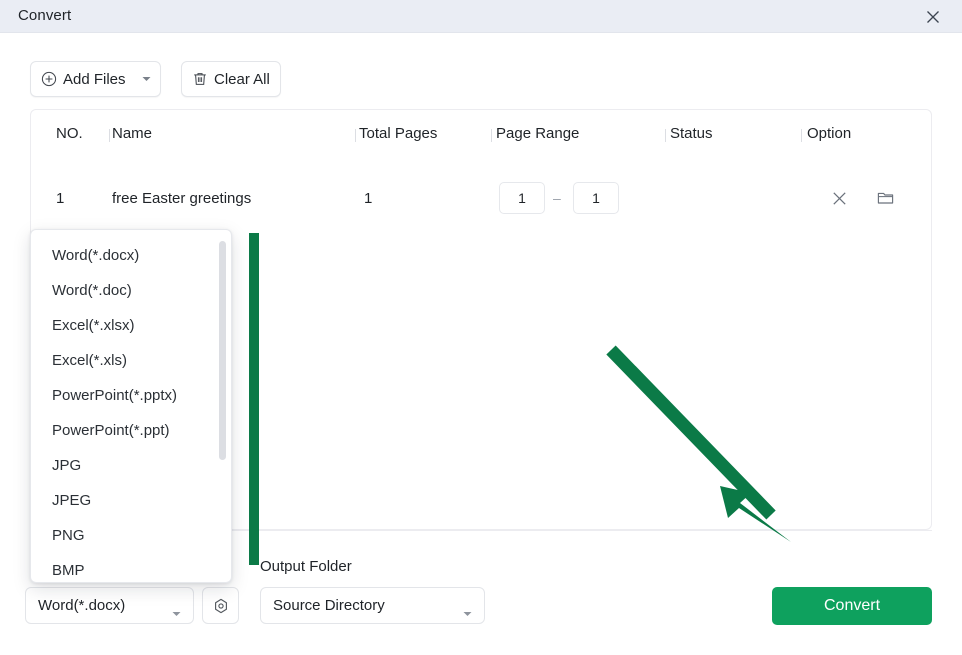 The image size is (962, 655). I want to click on output-format-select: Word(*.docx), so click(109, 605).